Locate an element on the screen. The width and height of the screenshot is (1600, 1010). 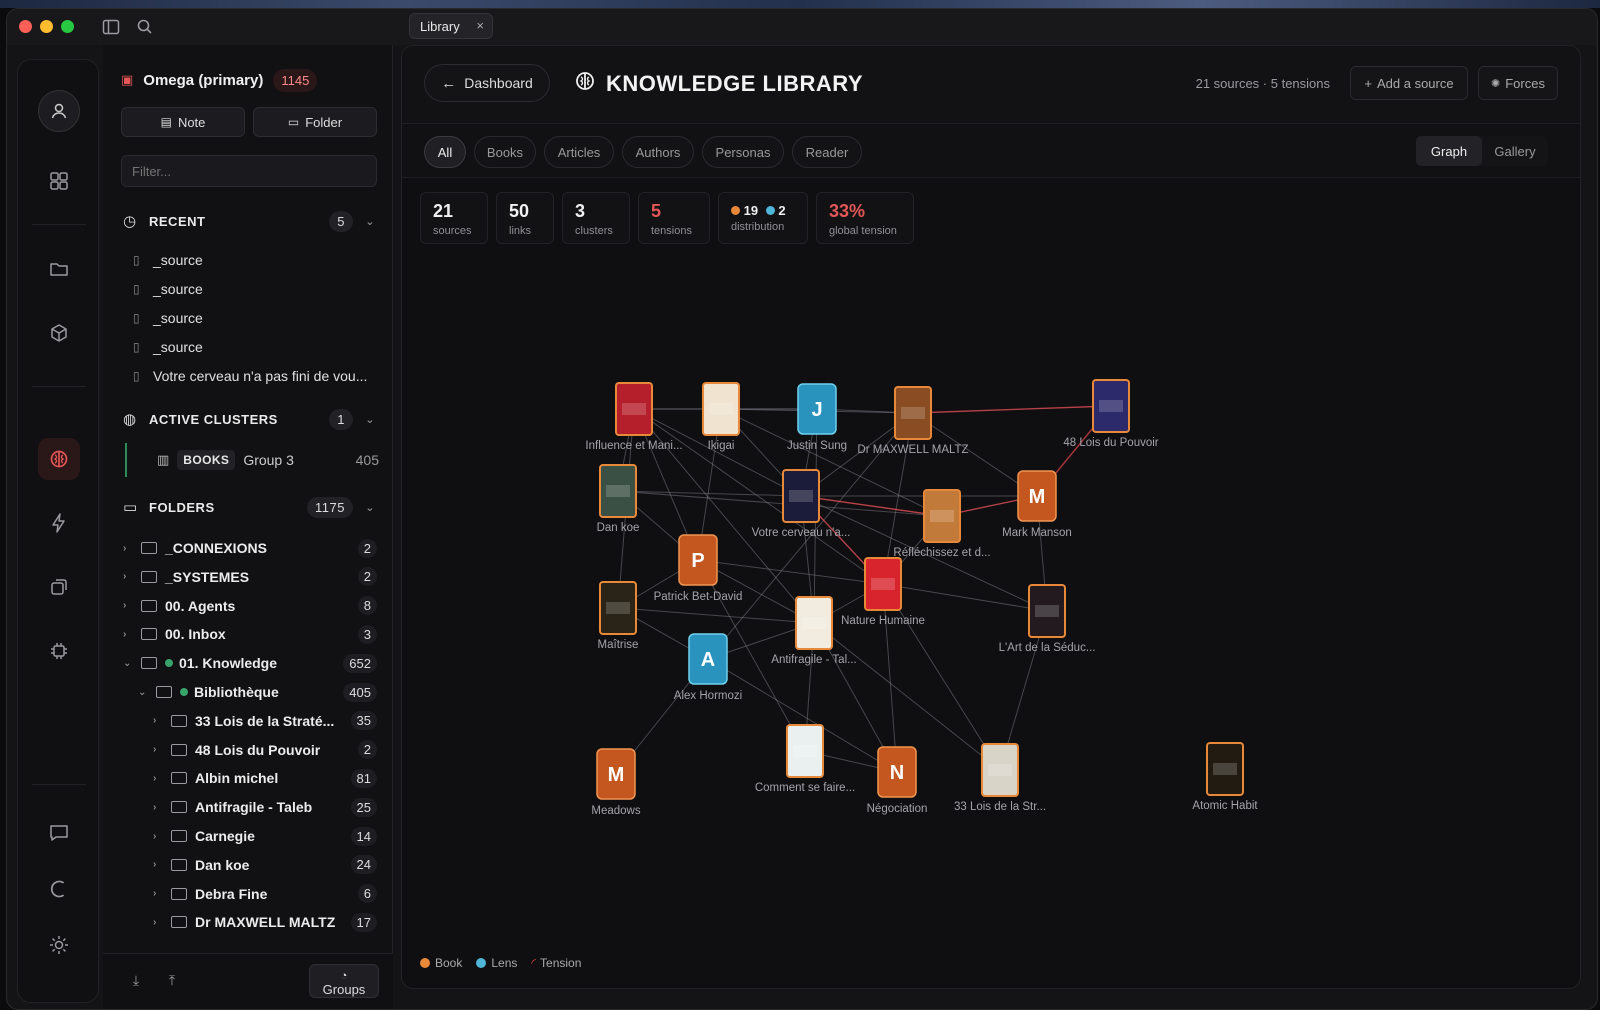
theme-sun-icon is located at coordinates (59, 945).